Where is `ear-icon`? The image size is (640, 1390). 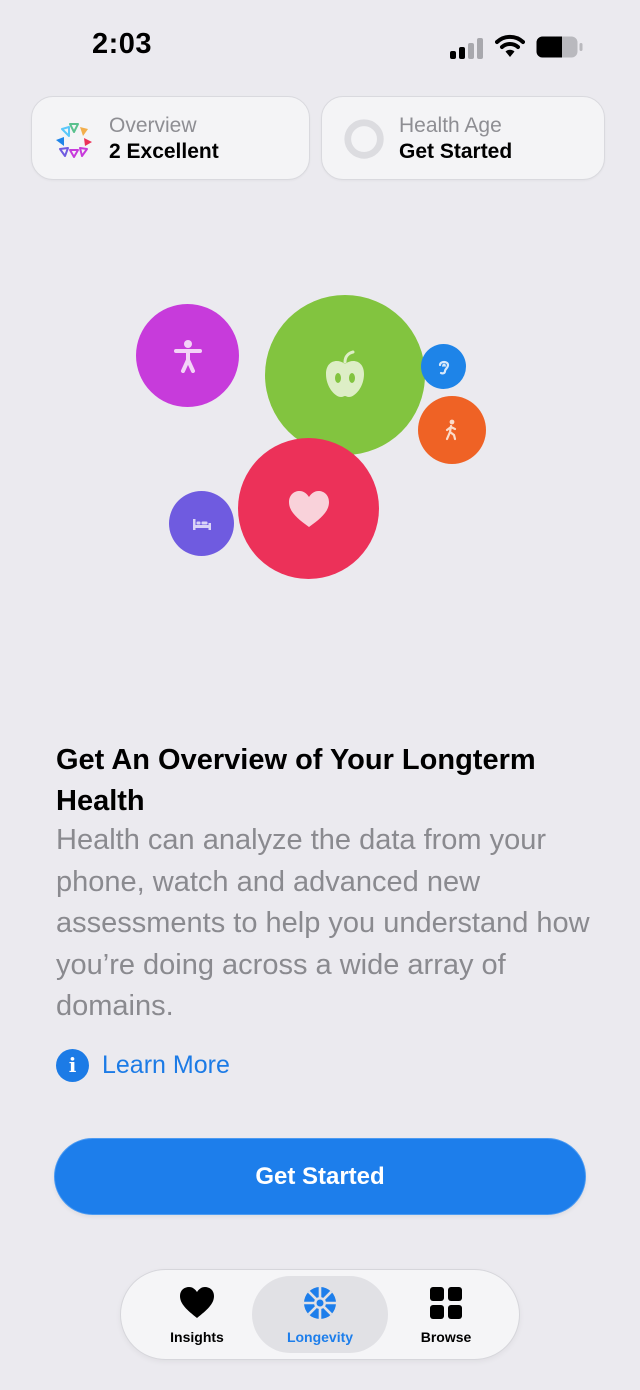
ear-icon is located at coordinates (443, 367).